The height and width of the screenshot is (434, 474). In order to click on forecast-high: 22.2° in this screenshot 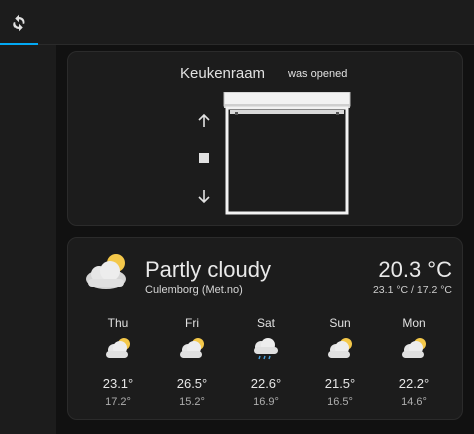, I will do `click(414, 383)`.